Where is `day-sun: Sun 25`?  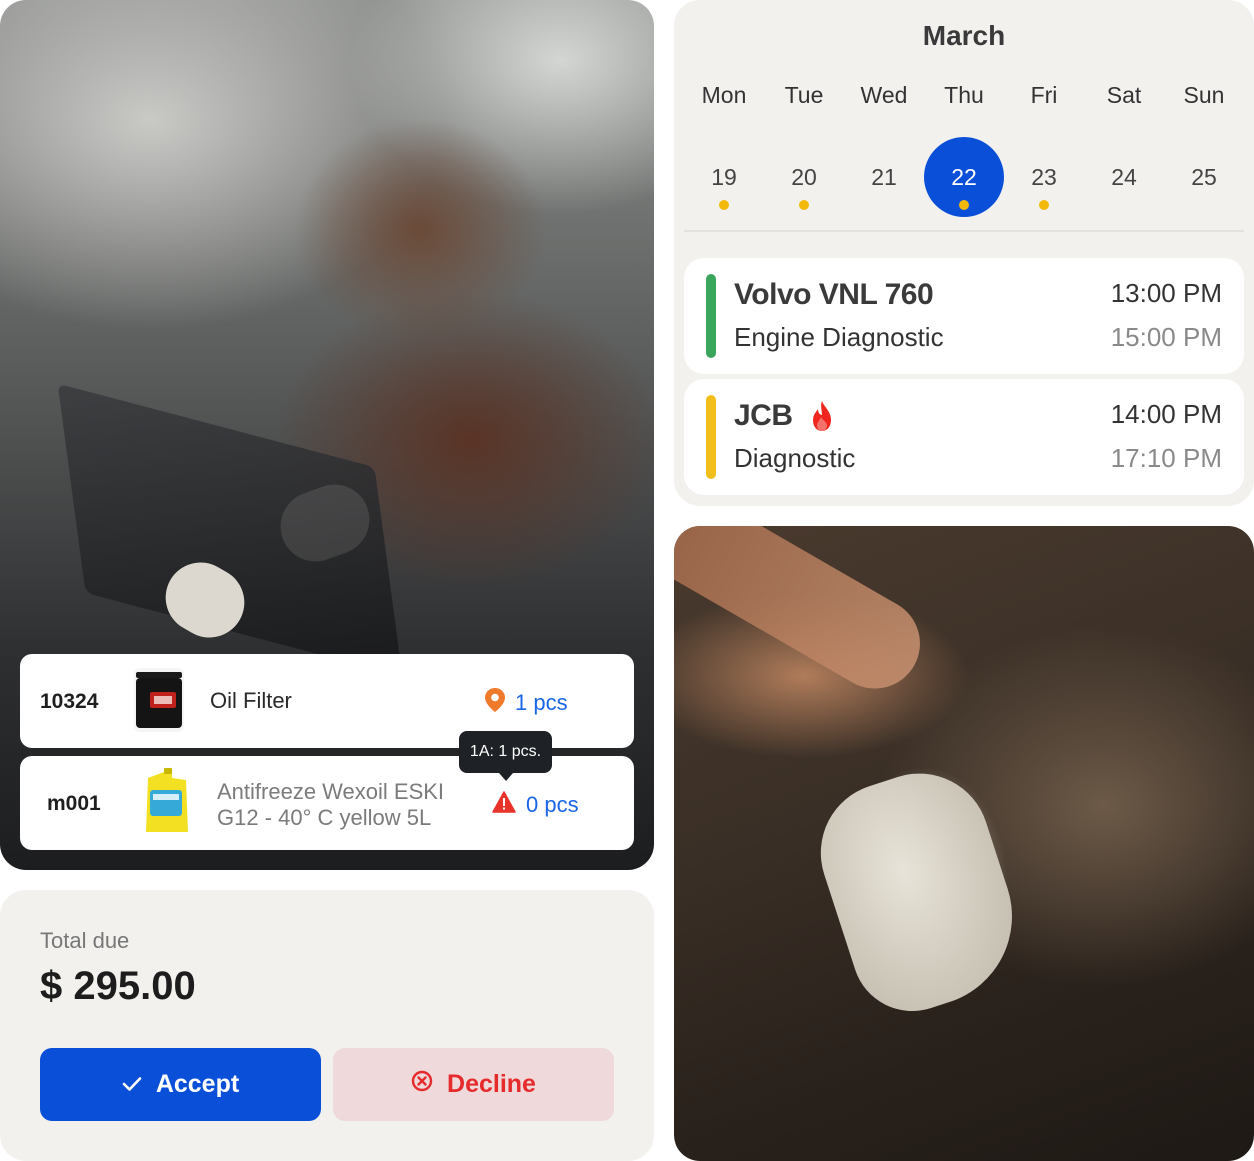
day-sun: Sun 25 is located at coordinates (1204, 136).